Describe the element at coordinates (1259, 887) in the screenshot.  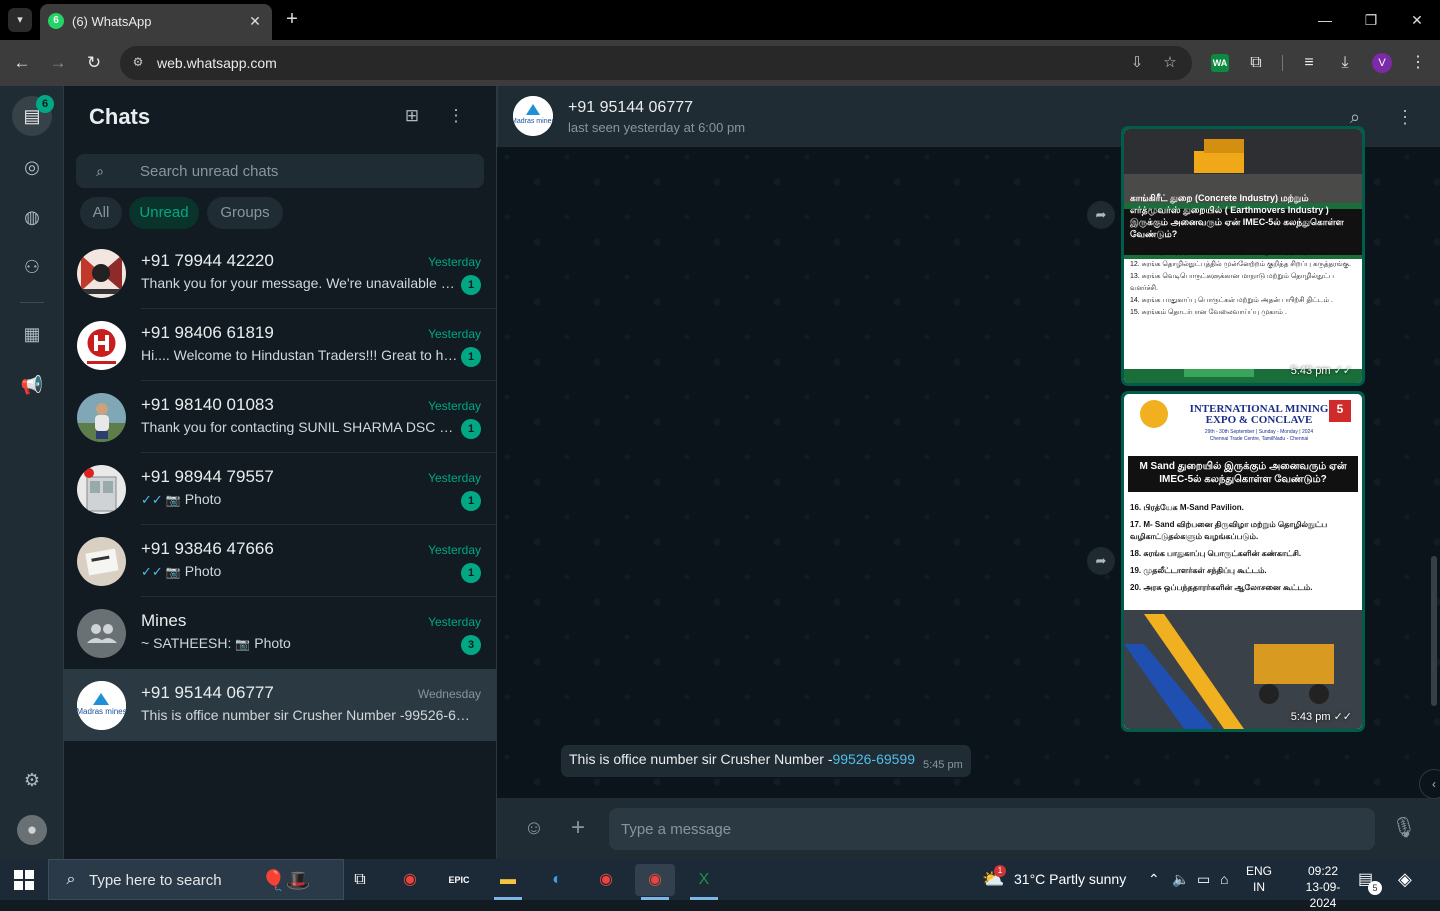
I see `region-code: IN` at that location.